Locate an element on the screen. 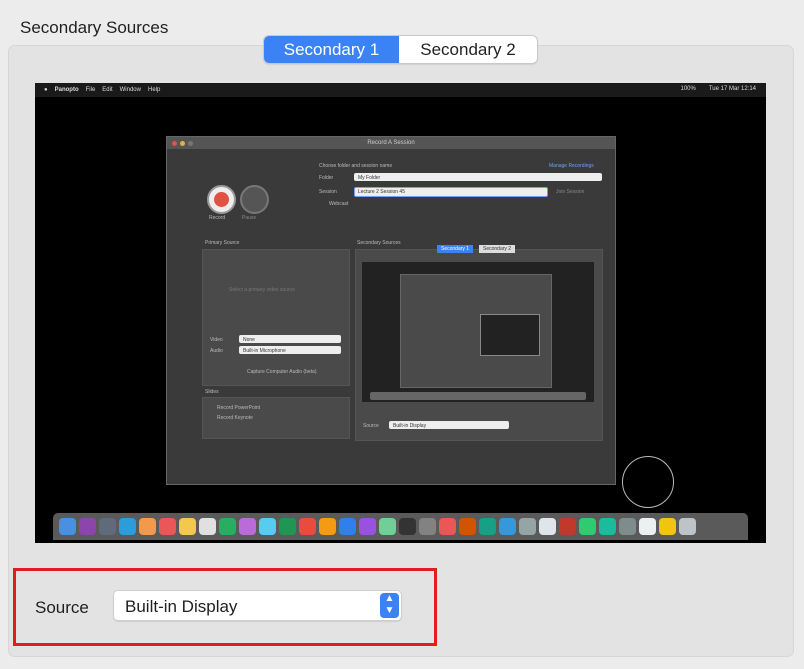 The image size is (804, 669). source-select: Built-in Display ▲ ▼ is located at coordinates (257, 605).